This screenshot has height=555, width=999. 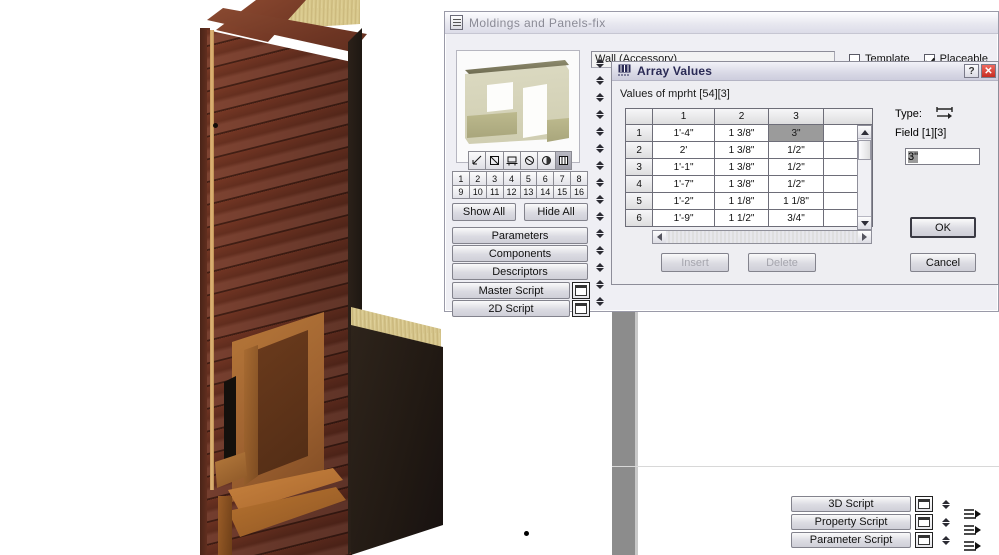 What do you see at coordinates (924, 522) in the screenshot?
I see `property-script-window-icon` at bounding box center [924, 522].